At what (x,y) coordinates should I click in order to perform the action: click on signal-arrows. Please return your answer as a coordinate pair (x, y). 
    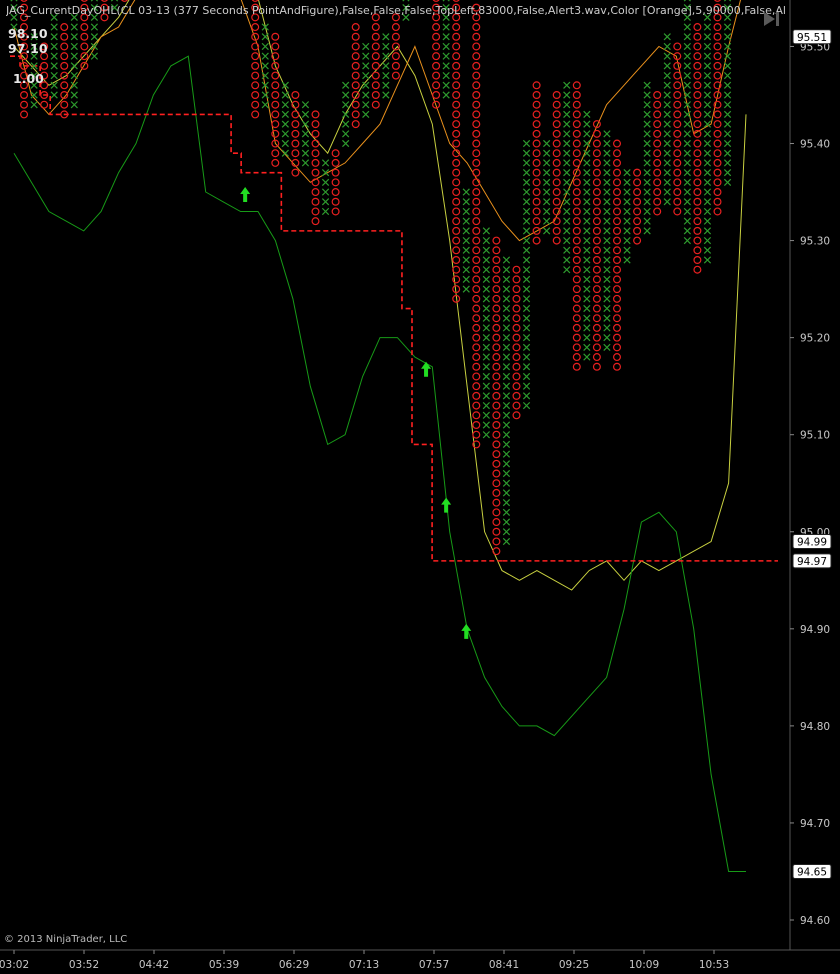
    Looking at the image, I should click on (356, 413).